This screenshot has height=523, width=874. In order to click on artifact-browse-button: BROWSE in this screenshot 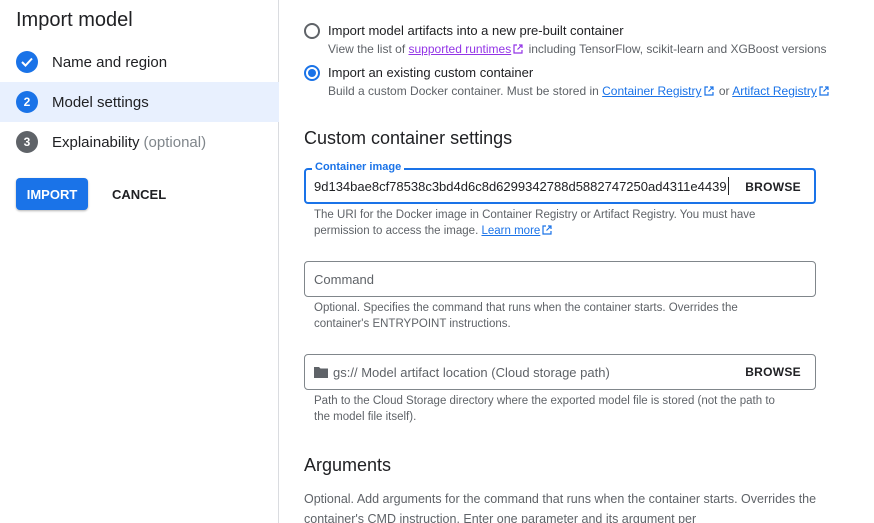, I will do `click(773, 372)`.